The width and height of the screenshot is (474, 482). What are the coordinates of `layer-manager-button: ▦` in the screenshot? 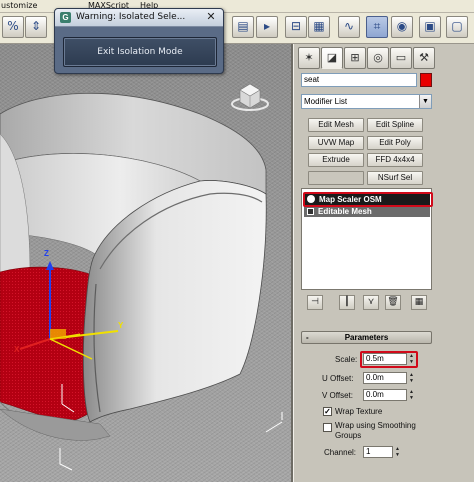 It's located at (319, 27).